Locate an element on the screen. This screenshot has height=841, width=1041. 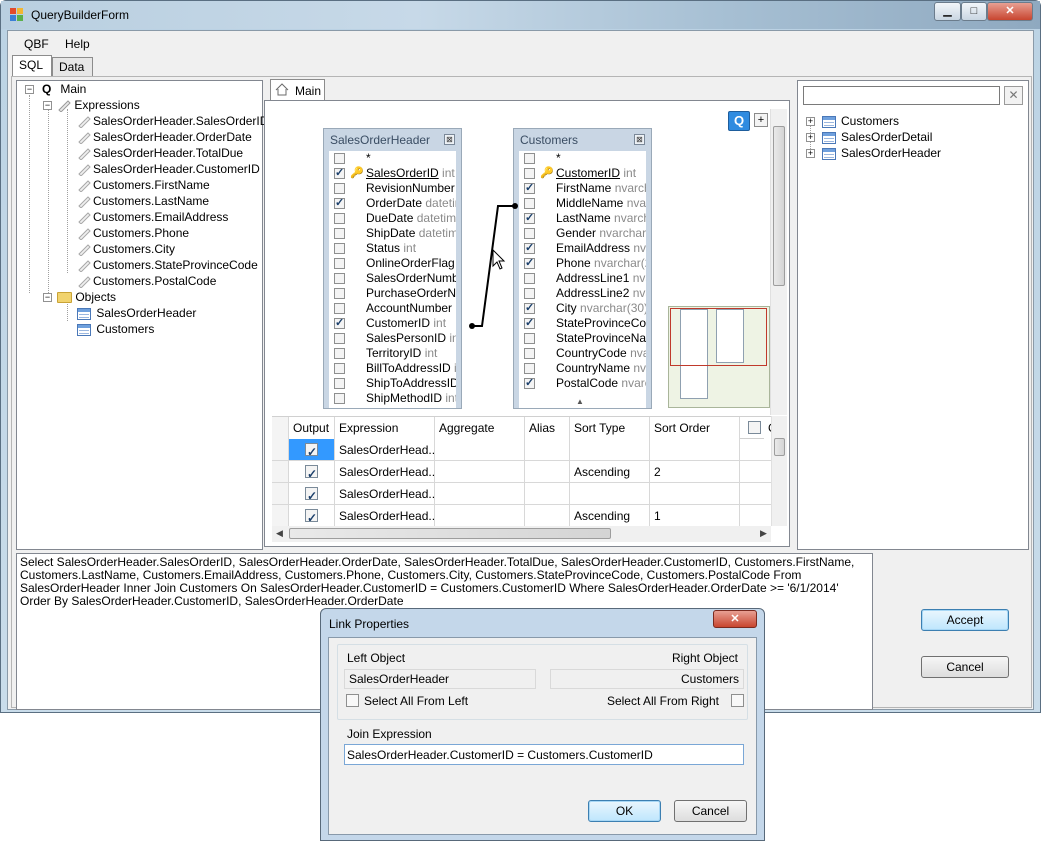
select-all-left-label: Select All From Left is located at coordinates (416, 701).